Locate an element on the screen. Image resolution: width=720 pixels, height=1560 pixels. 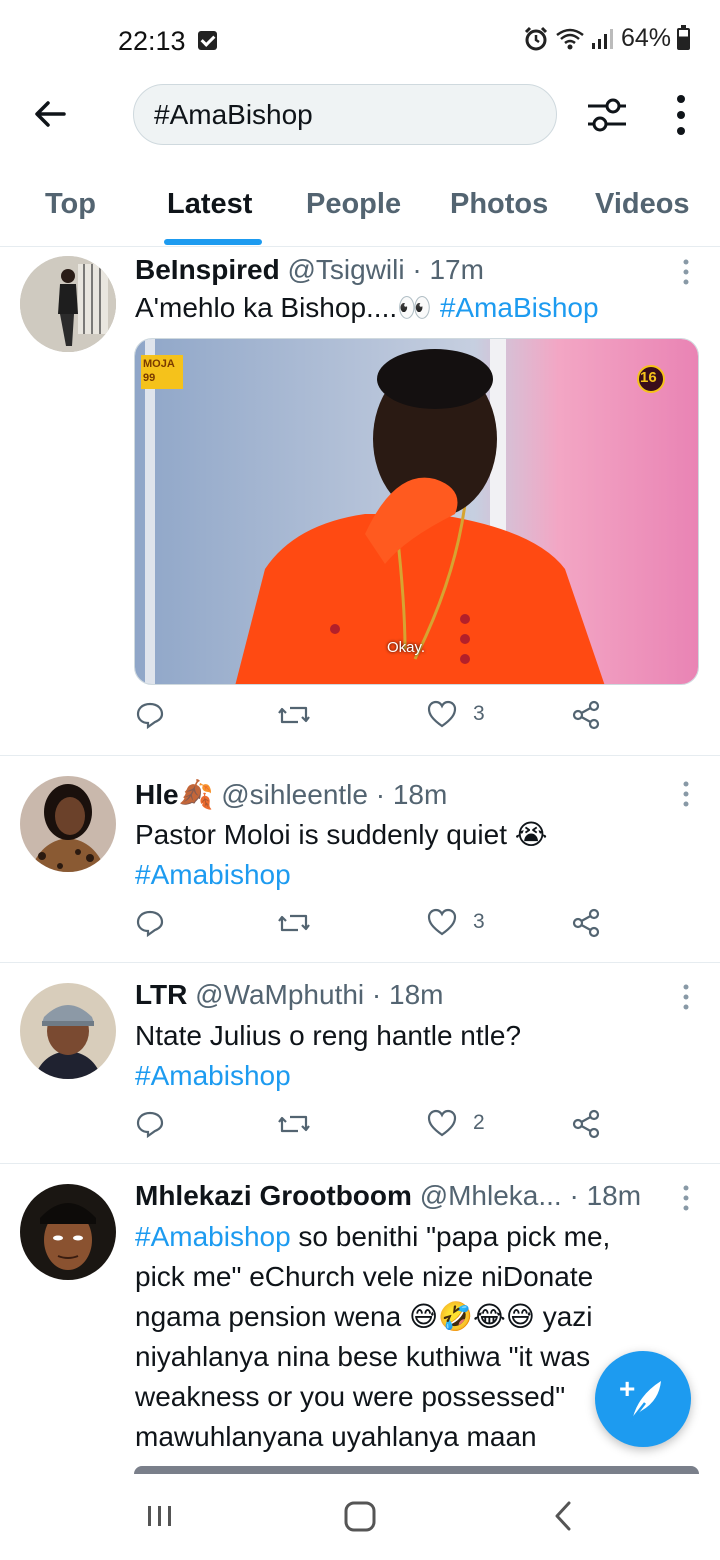
signal-icon is located at coordinates (602, 38).